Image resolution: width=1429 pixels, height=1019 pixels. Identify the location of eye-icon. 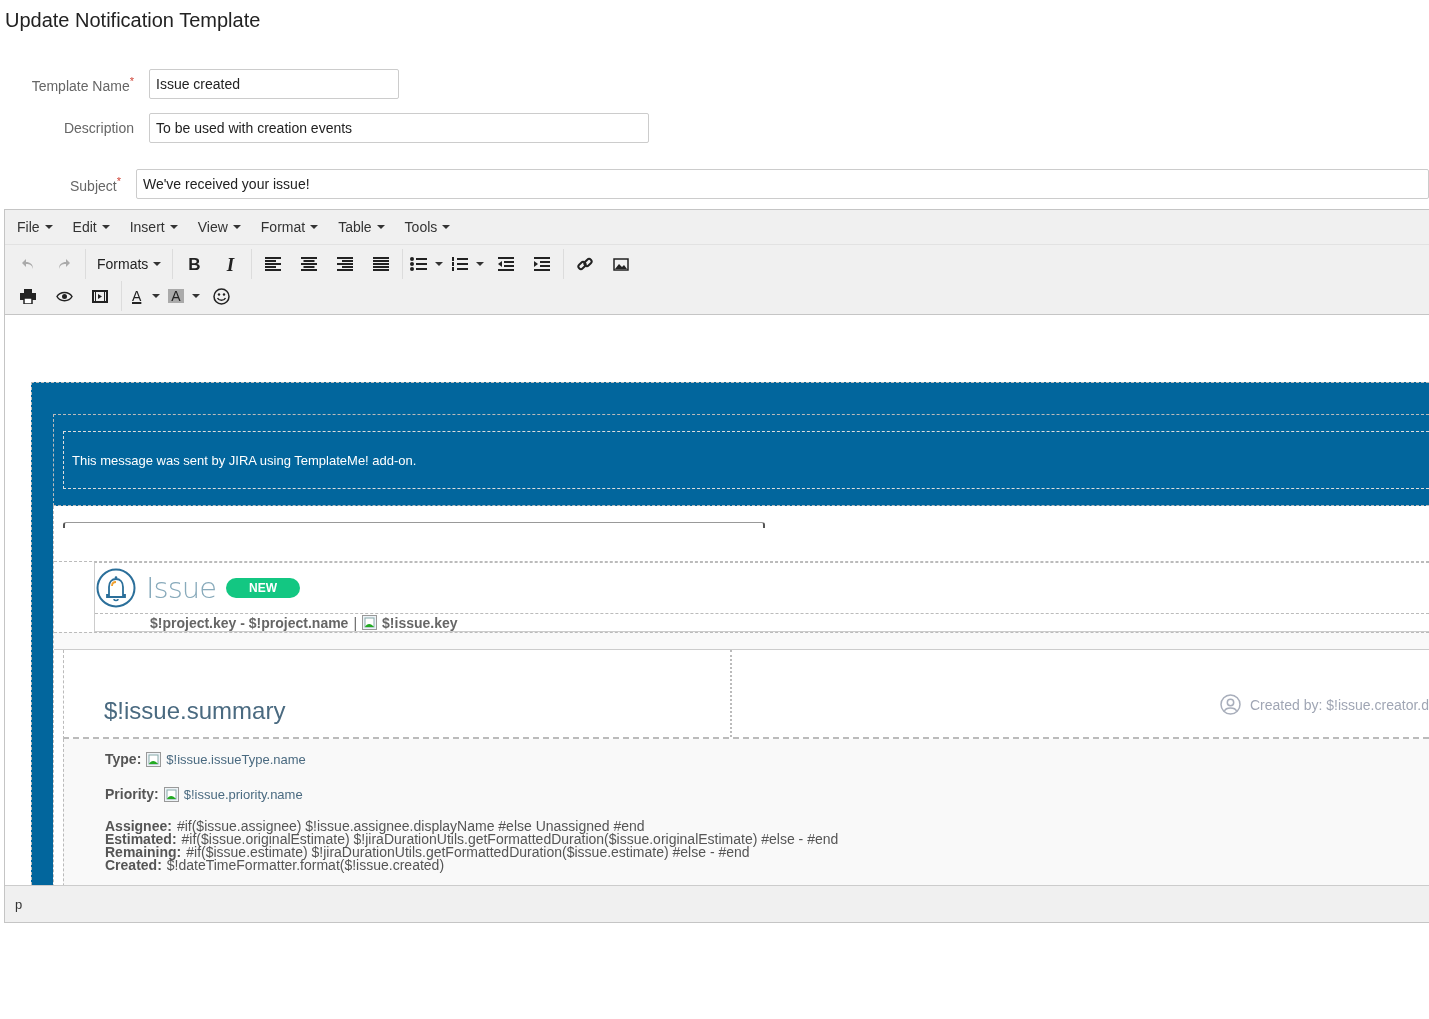
(64, 296).